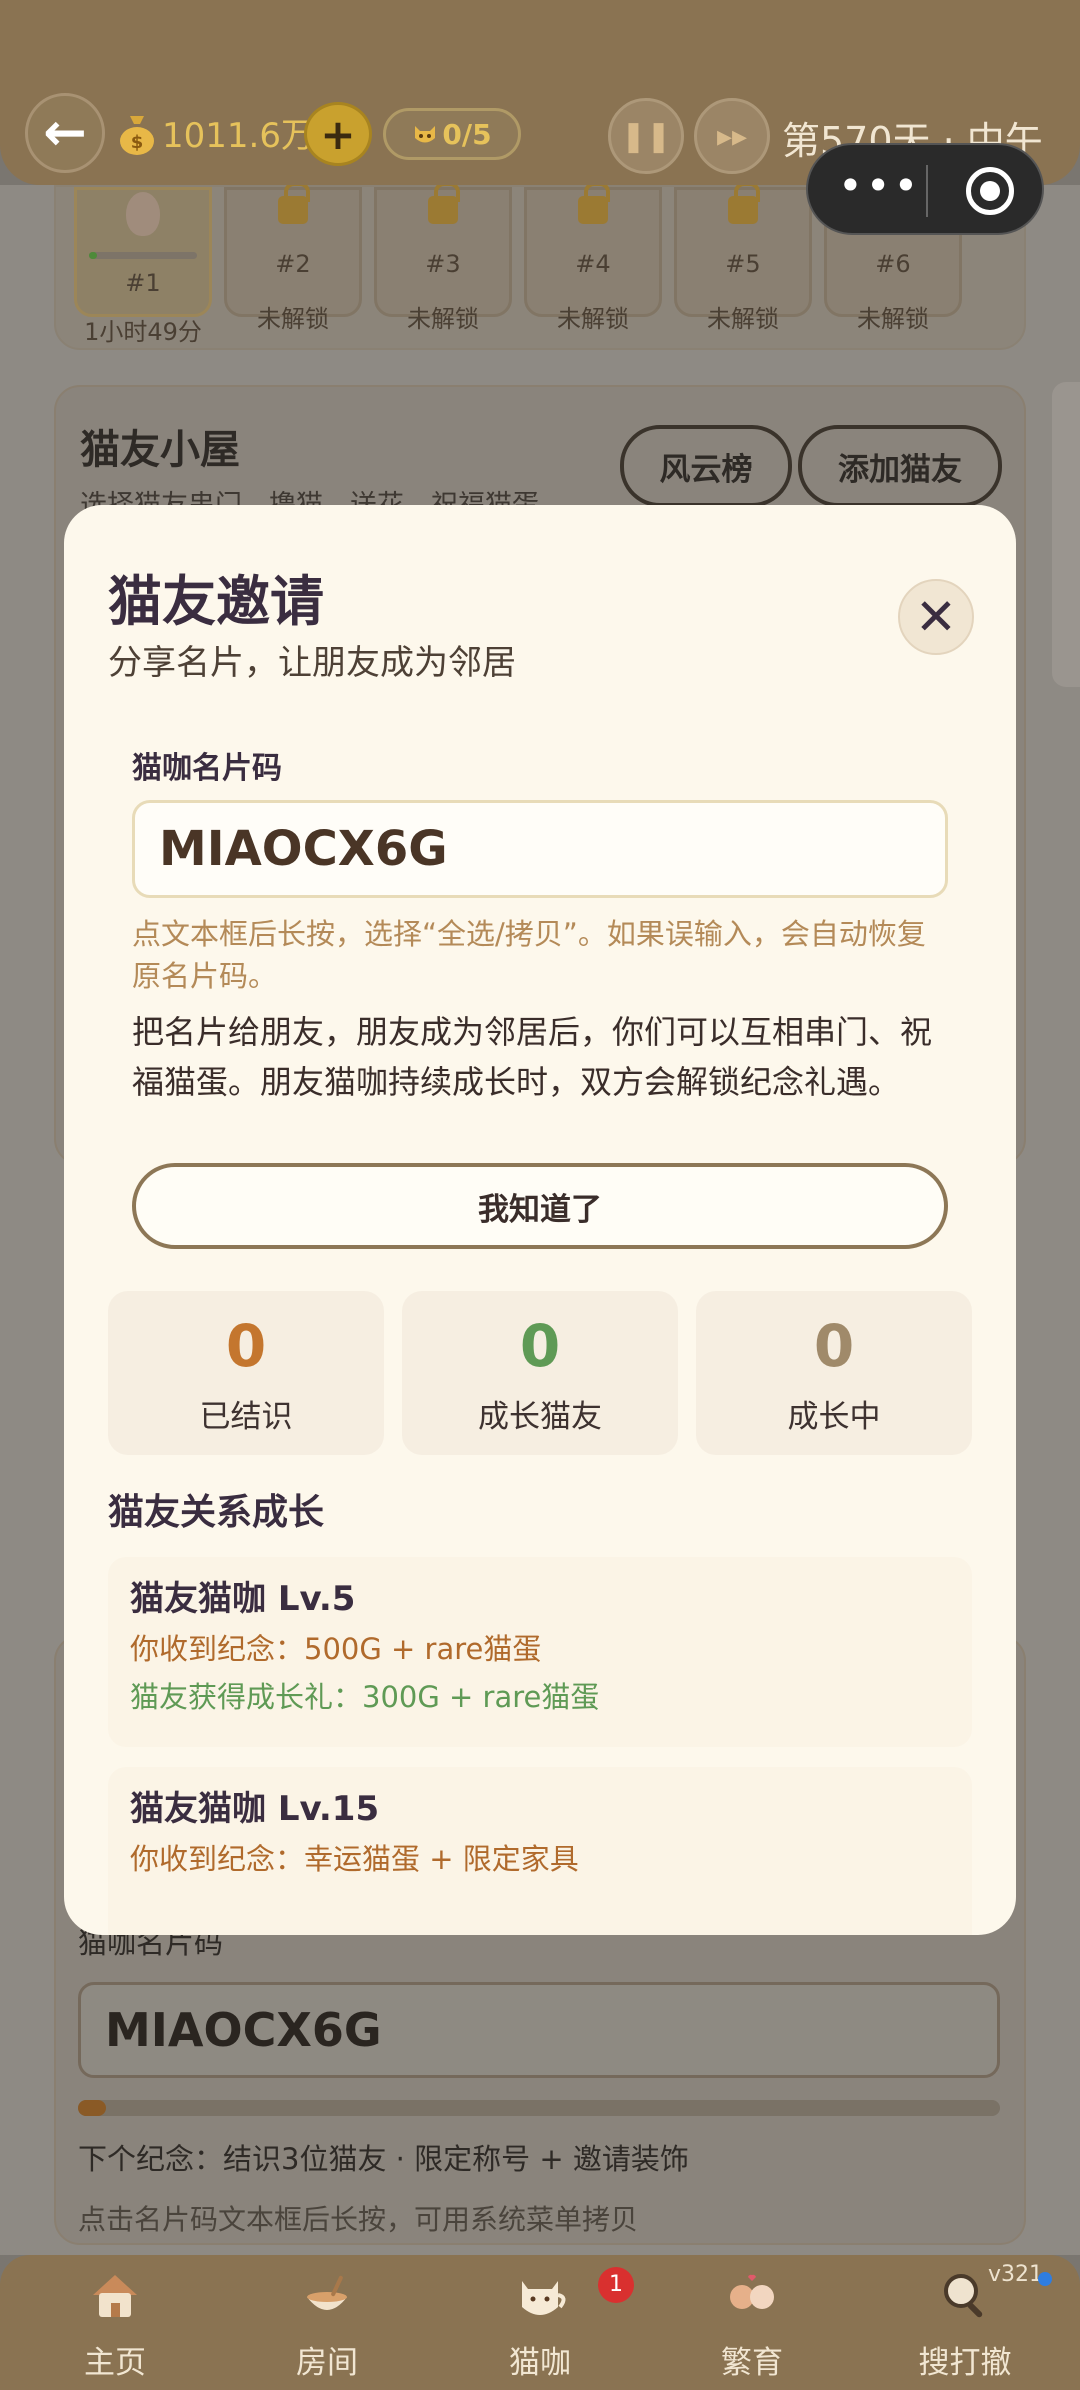 The height and width of the screenshot is (2390, 1080). I want to click on egg-slot-3: #3, so click(443, 249).